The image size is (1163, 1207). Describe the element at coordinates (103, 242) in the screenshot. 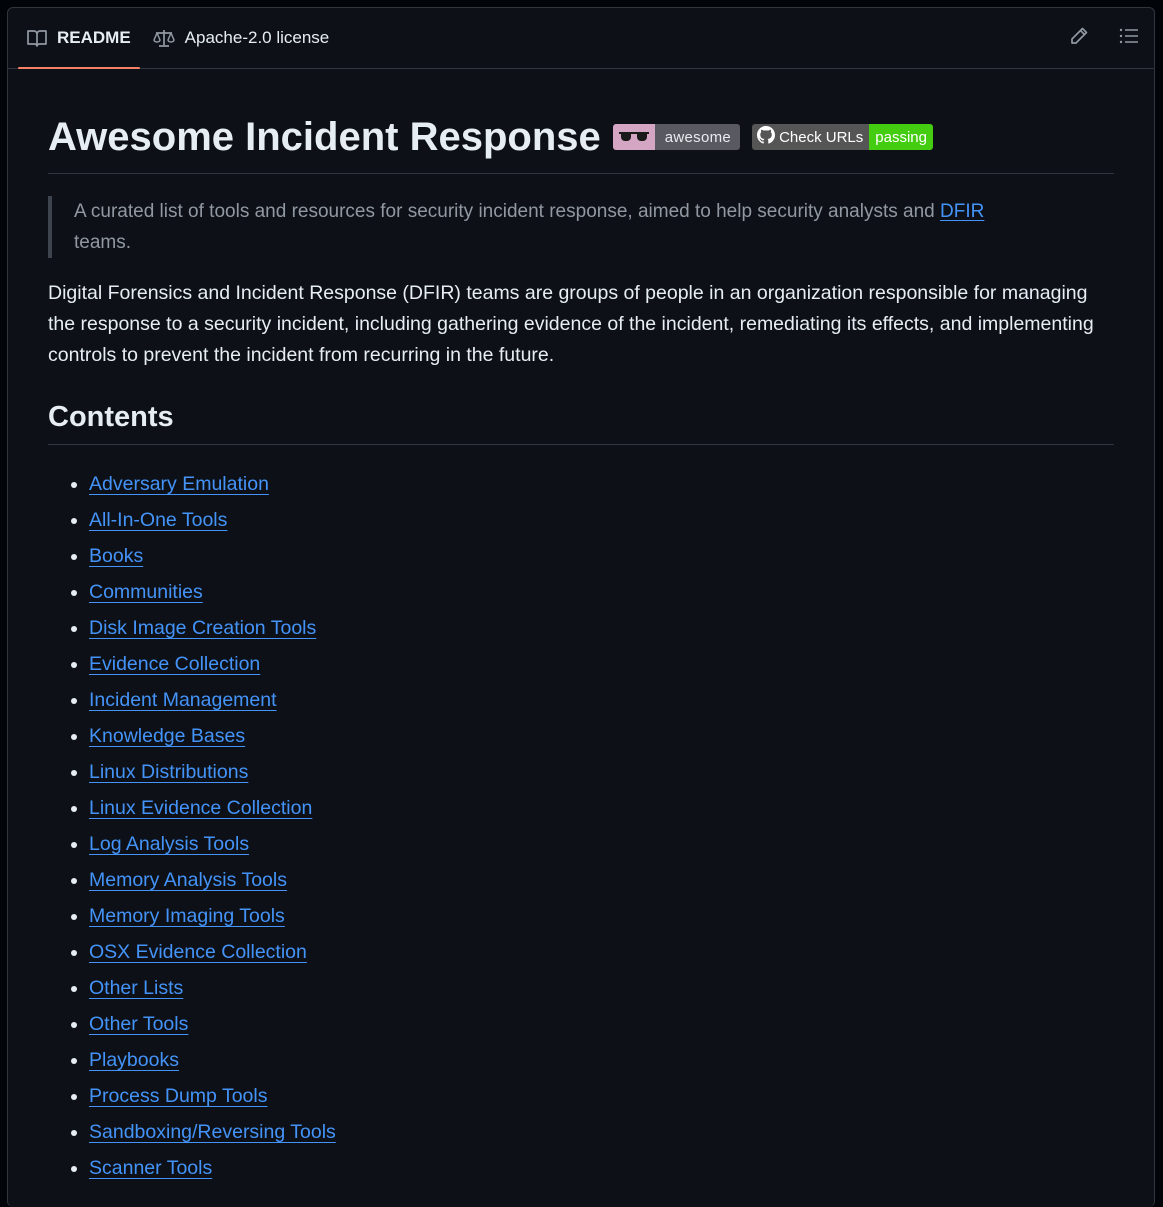

I see `quote-tail: teams.` at that location.